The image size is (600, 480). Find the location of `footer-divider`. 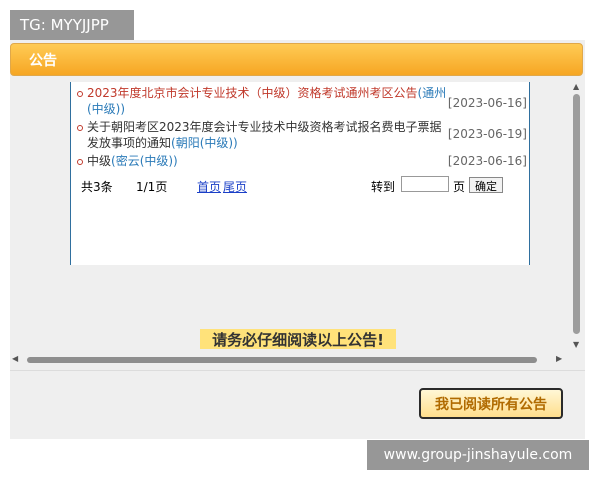

footer-divider is located at coordinates (297, 370).